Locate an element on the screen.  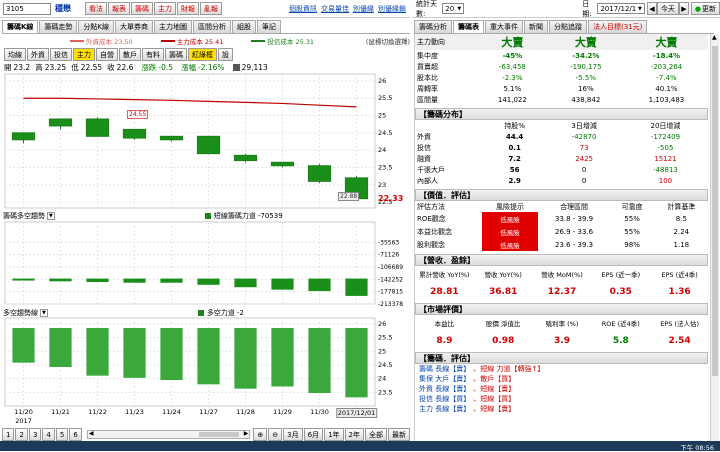
prev-day-button: ◀ is located at coordinates (651, 8).